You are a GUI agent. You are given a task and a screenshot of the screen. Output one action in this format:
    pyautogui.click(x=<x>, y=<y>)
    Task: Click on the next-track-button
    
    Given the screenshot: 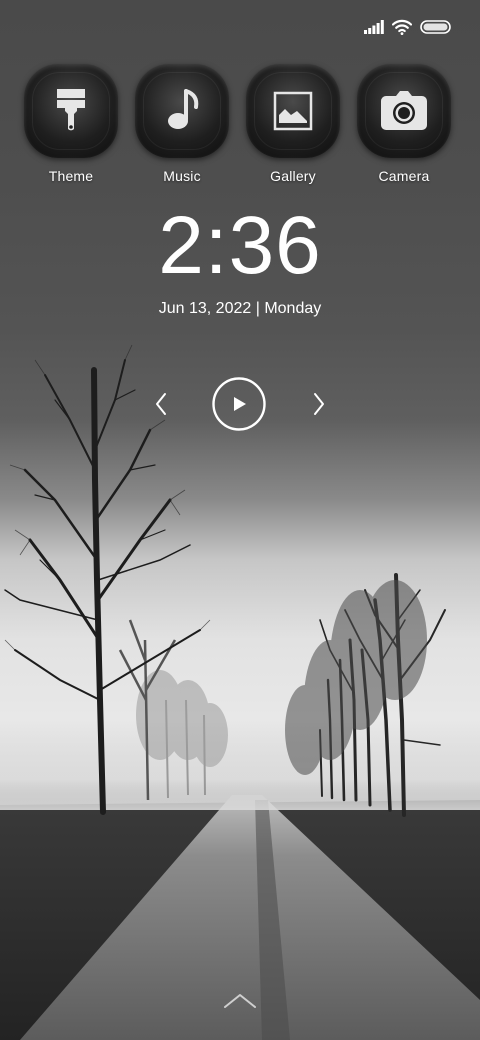 What is the action you would take?
    pyautogui.click(x=319, y=404)
    